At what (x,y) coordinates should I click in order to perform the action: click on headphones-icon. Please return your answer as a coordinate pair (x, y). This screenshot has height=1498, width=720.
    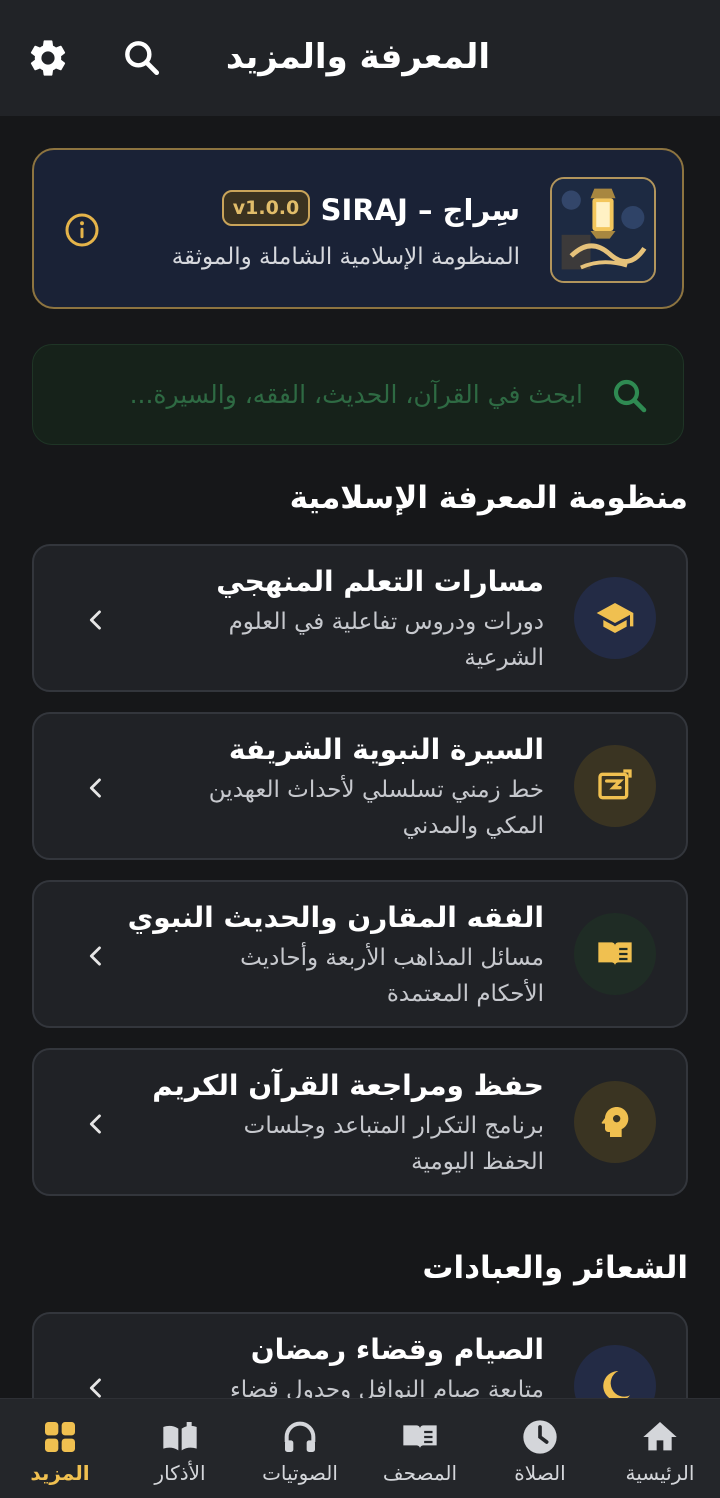
    Looking at the image, I should click on (300, 1436).